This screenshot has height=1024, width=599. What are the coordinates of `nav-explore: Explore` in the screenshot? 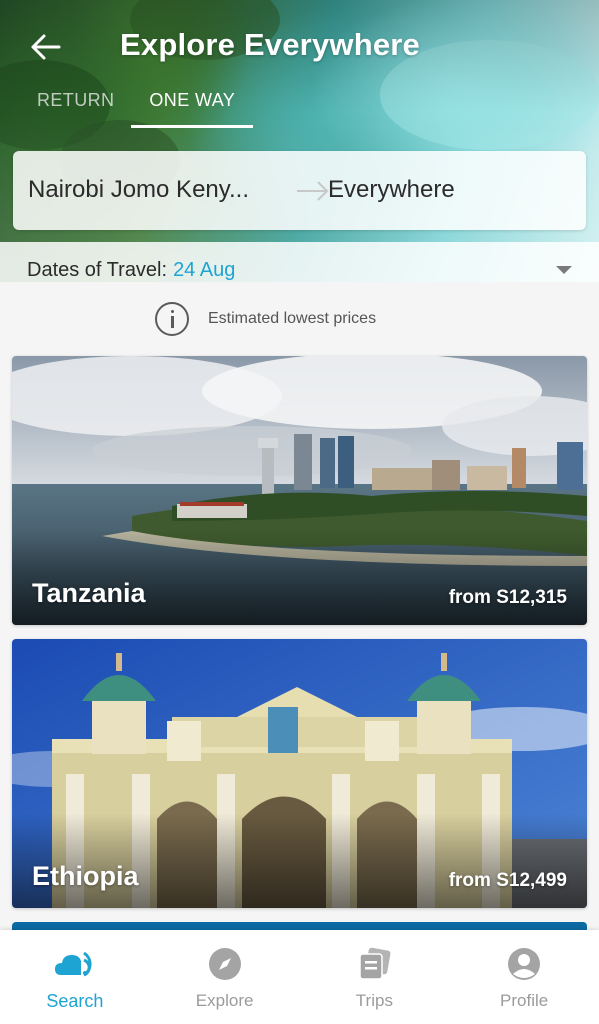 It's located at (225, 977).